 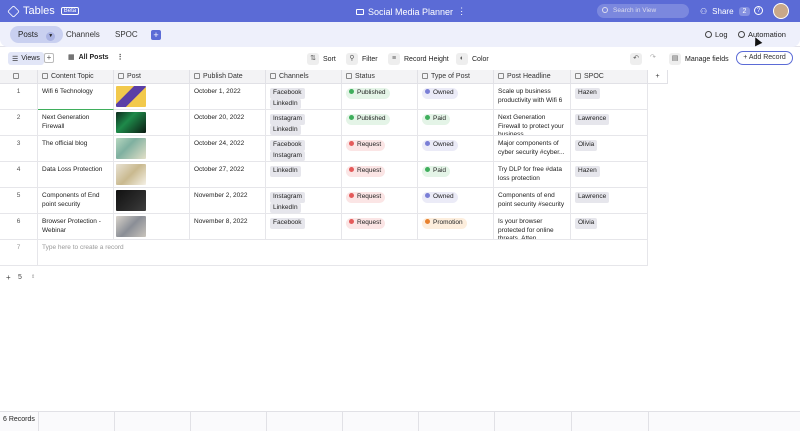 I want to click on views-label: Views, so click(x=30, y=58).